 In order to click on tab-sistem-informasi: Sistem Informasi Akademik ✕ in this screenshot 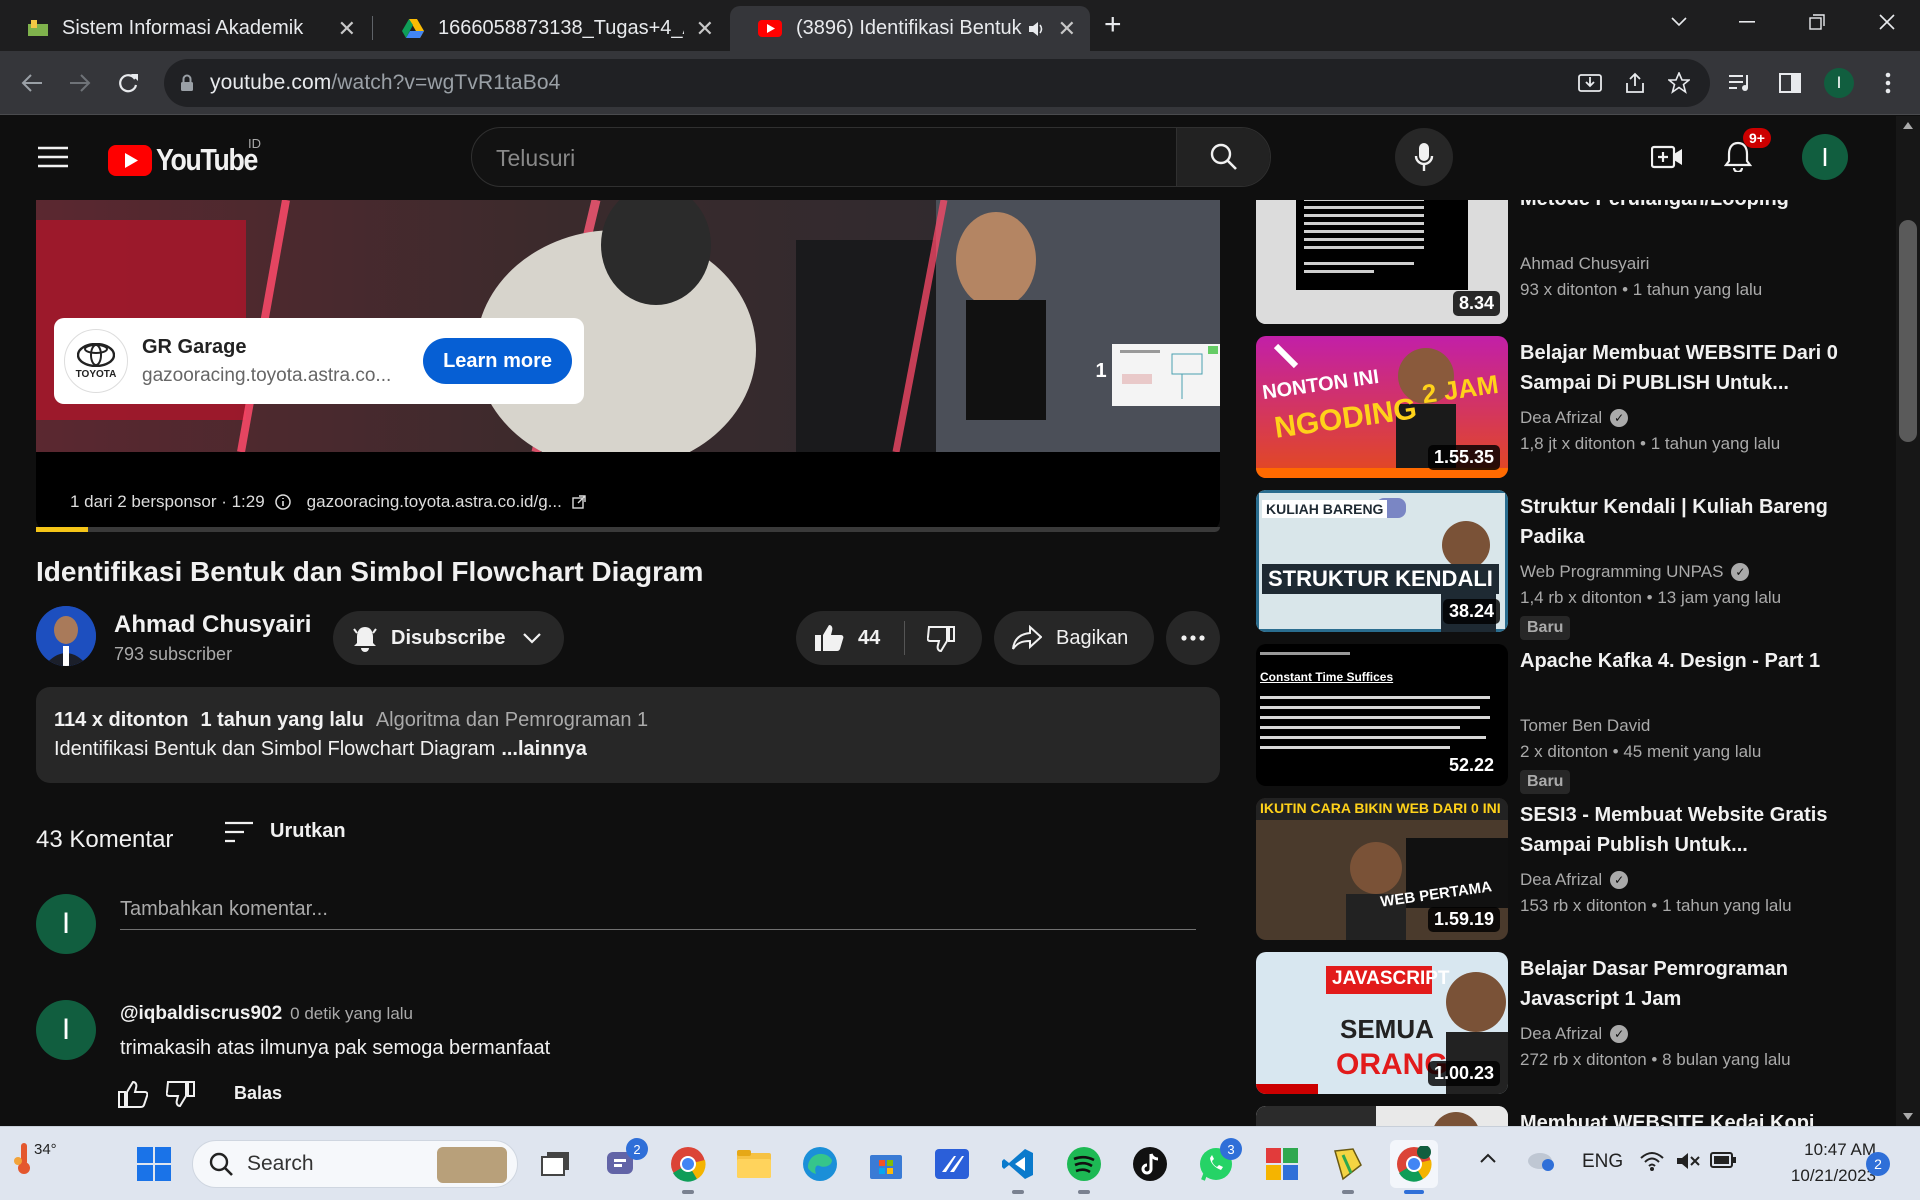, I will do `click(185, 28)`.